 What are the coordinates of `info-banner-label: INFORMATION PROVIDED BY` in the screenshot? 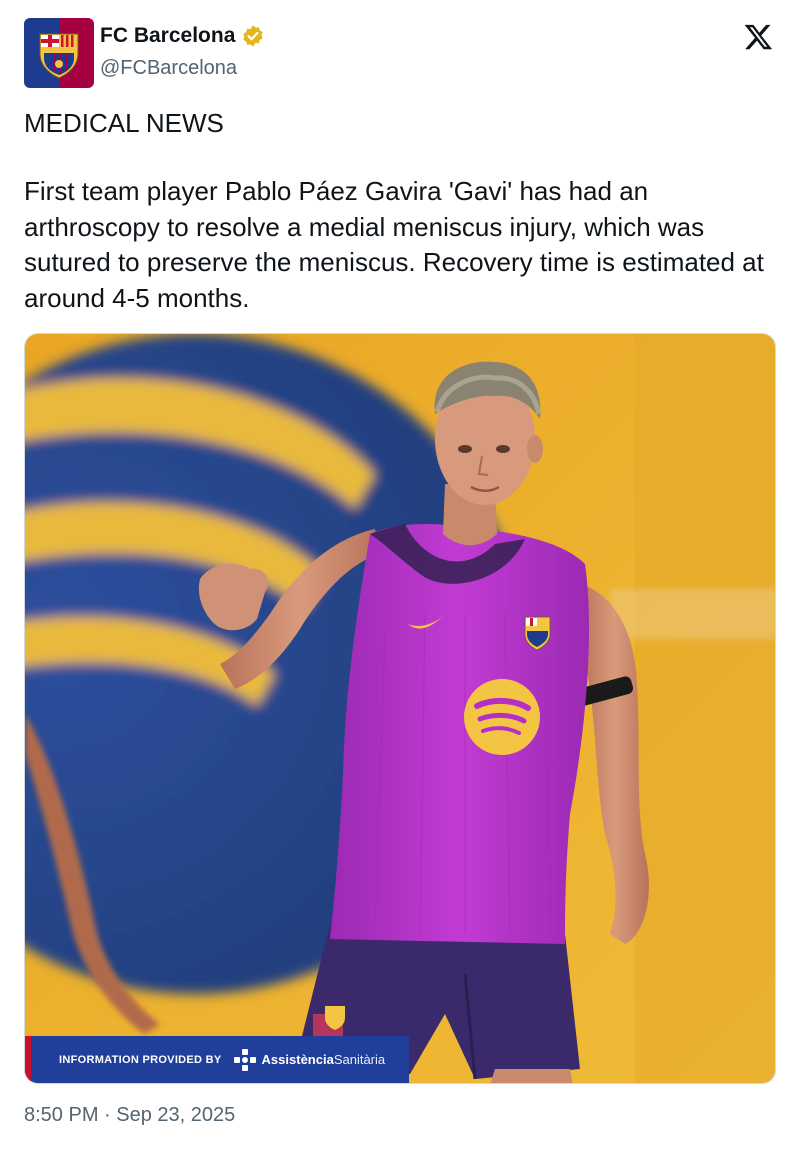 It's located at (140, 1059).